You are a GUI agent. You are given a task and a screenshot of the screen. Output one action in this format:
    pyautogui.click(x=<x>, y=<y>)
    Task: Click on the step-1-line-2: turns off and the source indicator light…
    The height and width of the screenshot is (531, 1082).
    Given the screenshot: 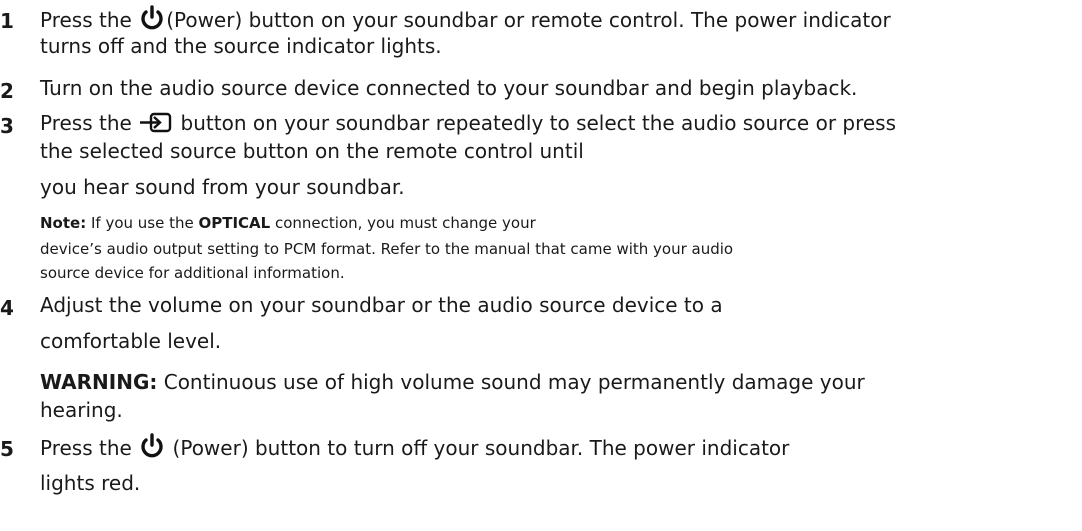 What is the action you would take?
    pyautogui.click(x=241, y=46)
    